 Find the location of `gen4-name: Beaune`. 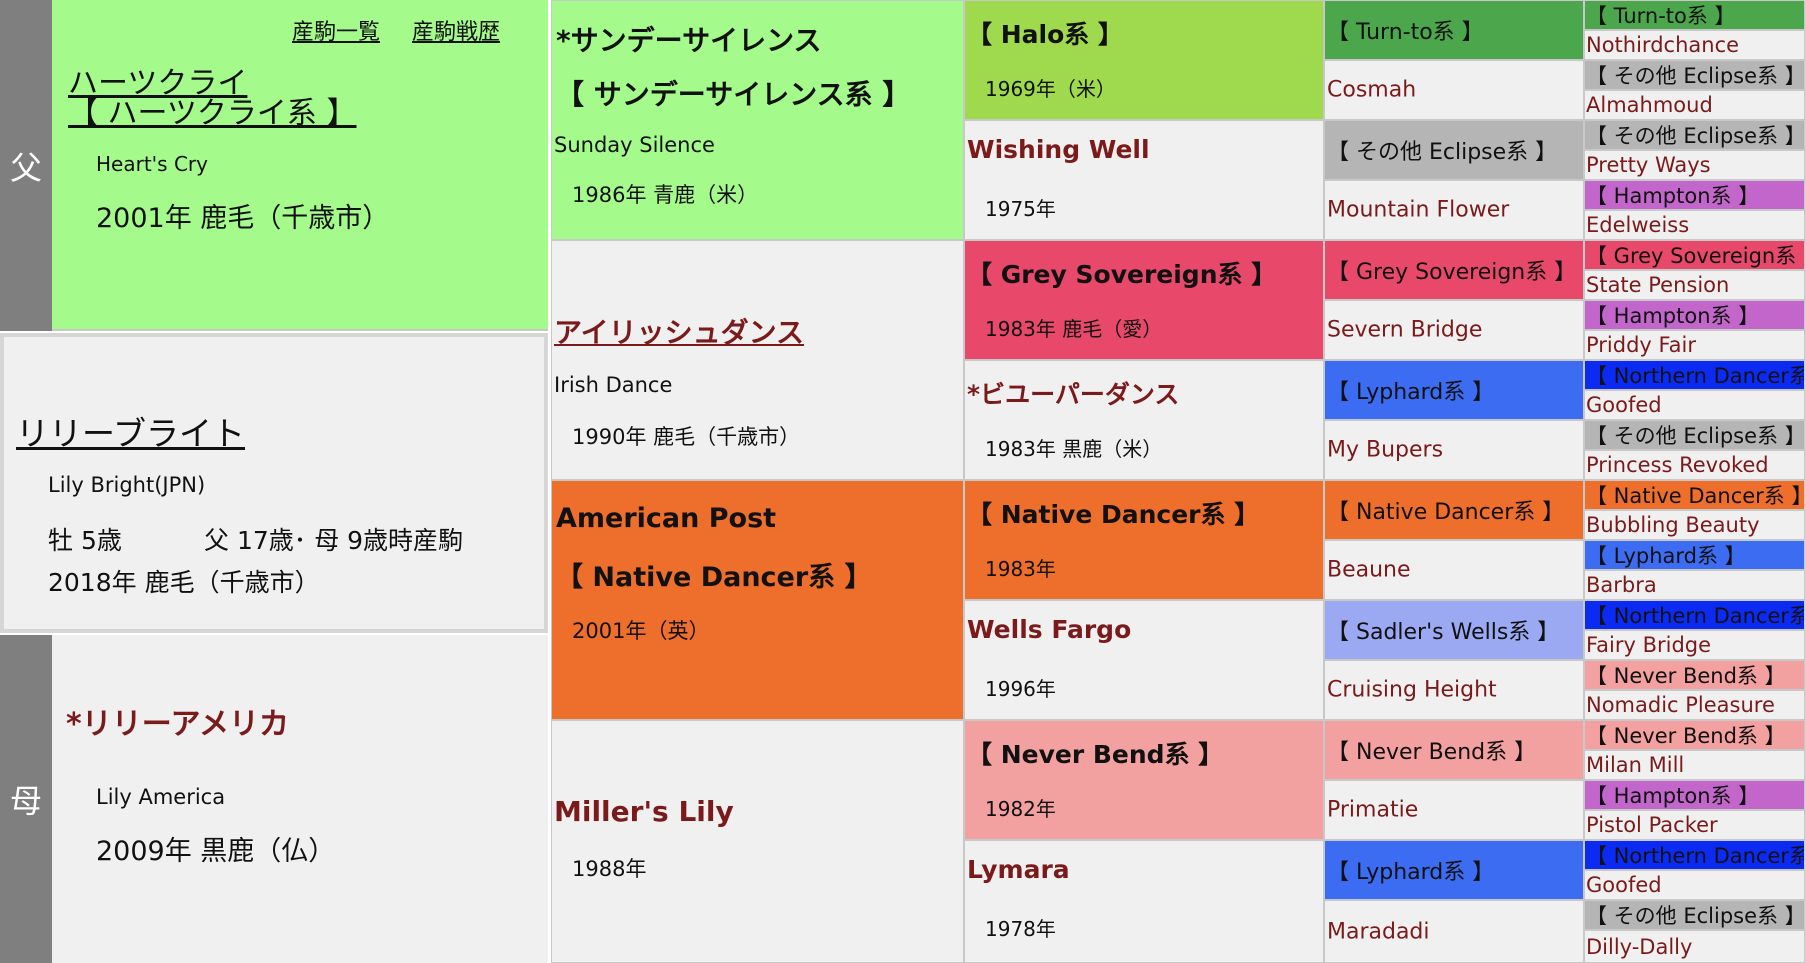

gen4-name: Beaune is located at coordinates (1369, 570).